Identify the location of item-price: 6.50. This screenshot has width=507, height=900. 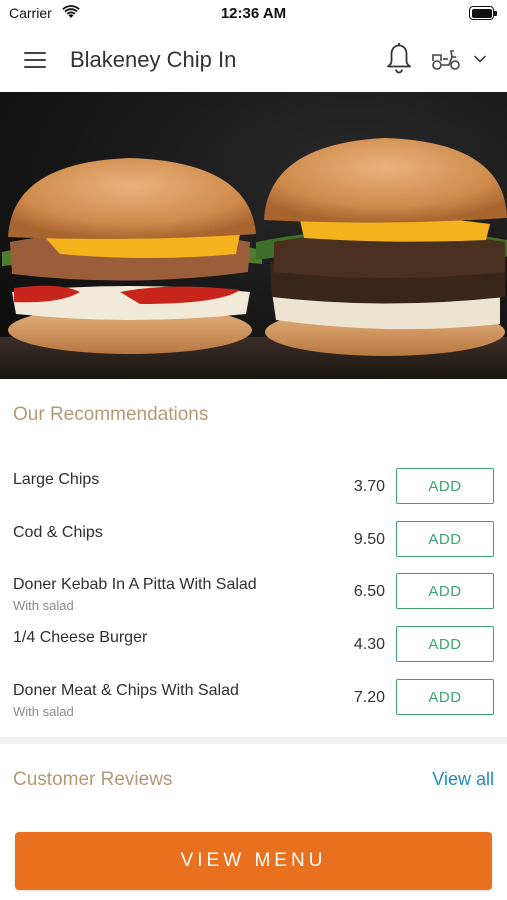
(369, 591).